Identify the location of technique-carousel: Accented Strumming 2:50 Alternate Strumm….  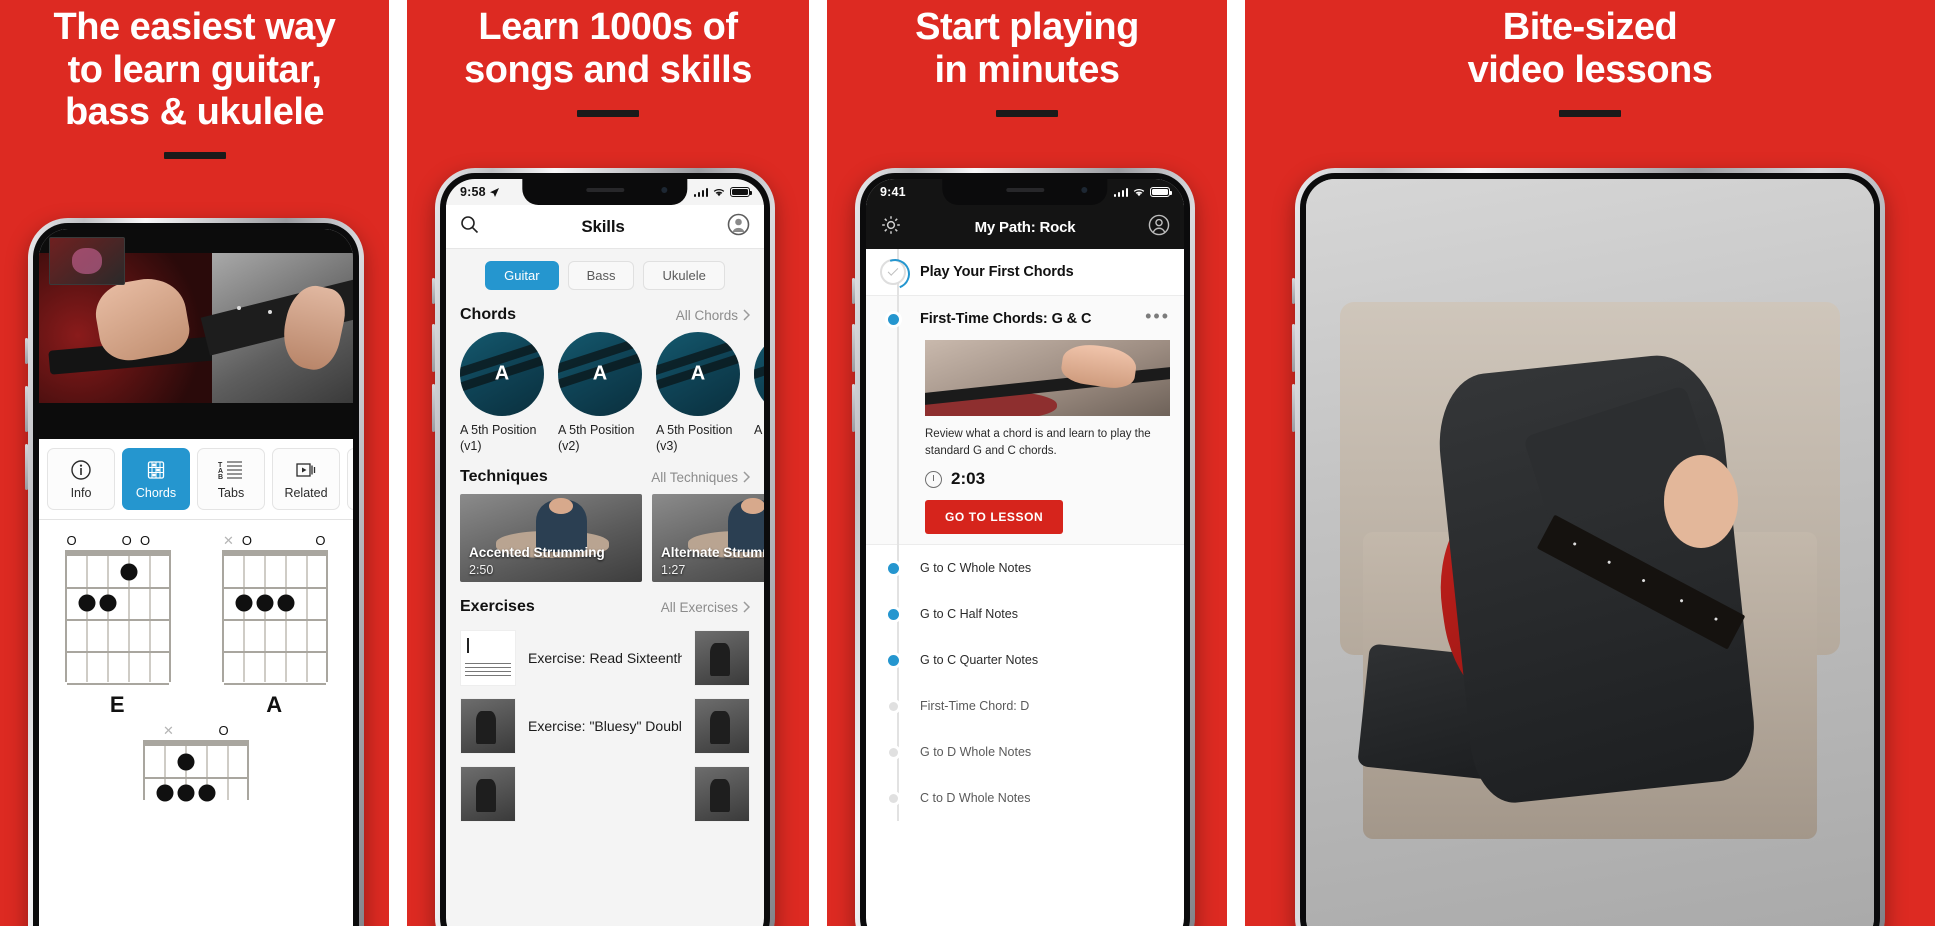
(605, 538).